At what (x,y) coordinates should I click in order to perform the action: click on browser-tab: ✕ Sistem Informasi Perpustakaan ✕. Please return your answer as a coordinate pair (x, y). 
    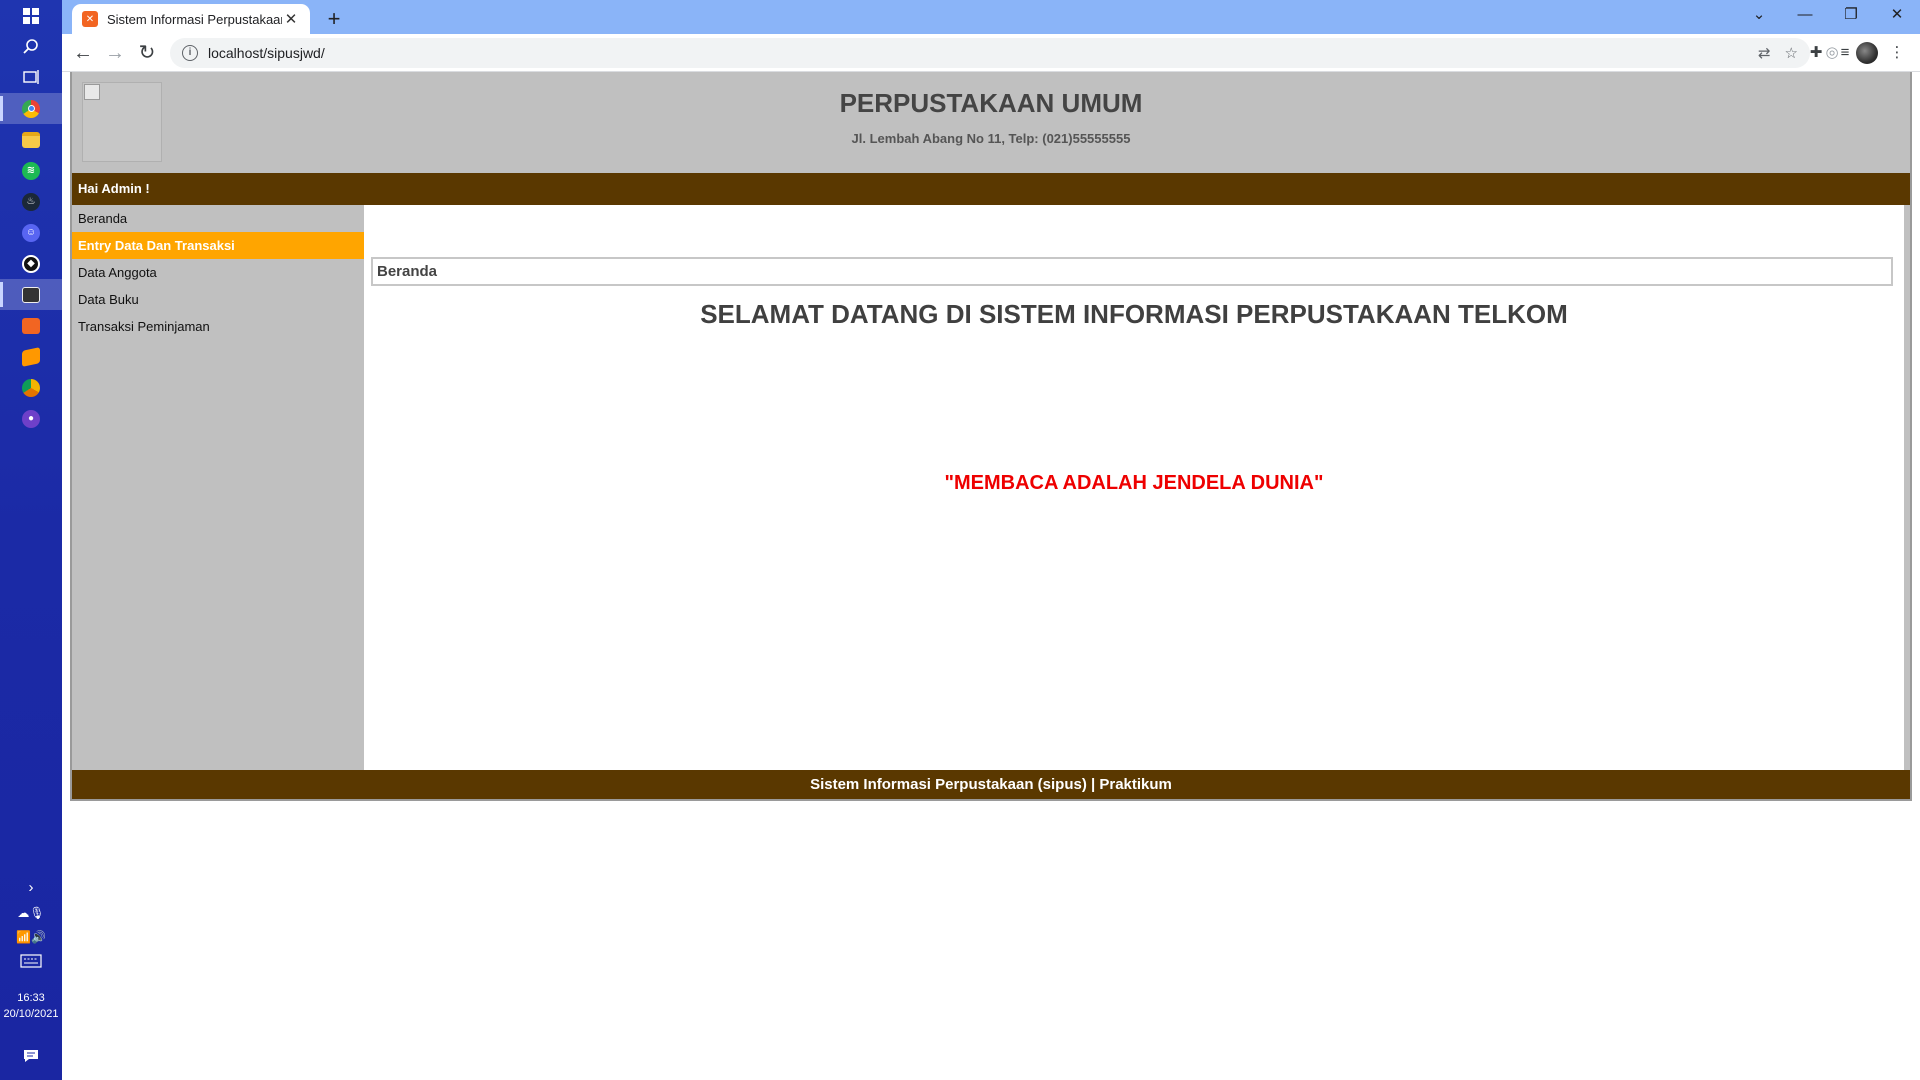
    Looking at the image, I should click on (191, 19).